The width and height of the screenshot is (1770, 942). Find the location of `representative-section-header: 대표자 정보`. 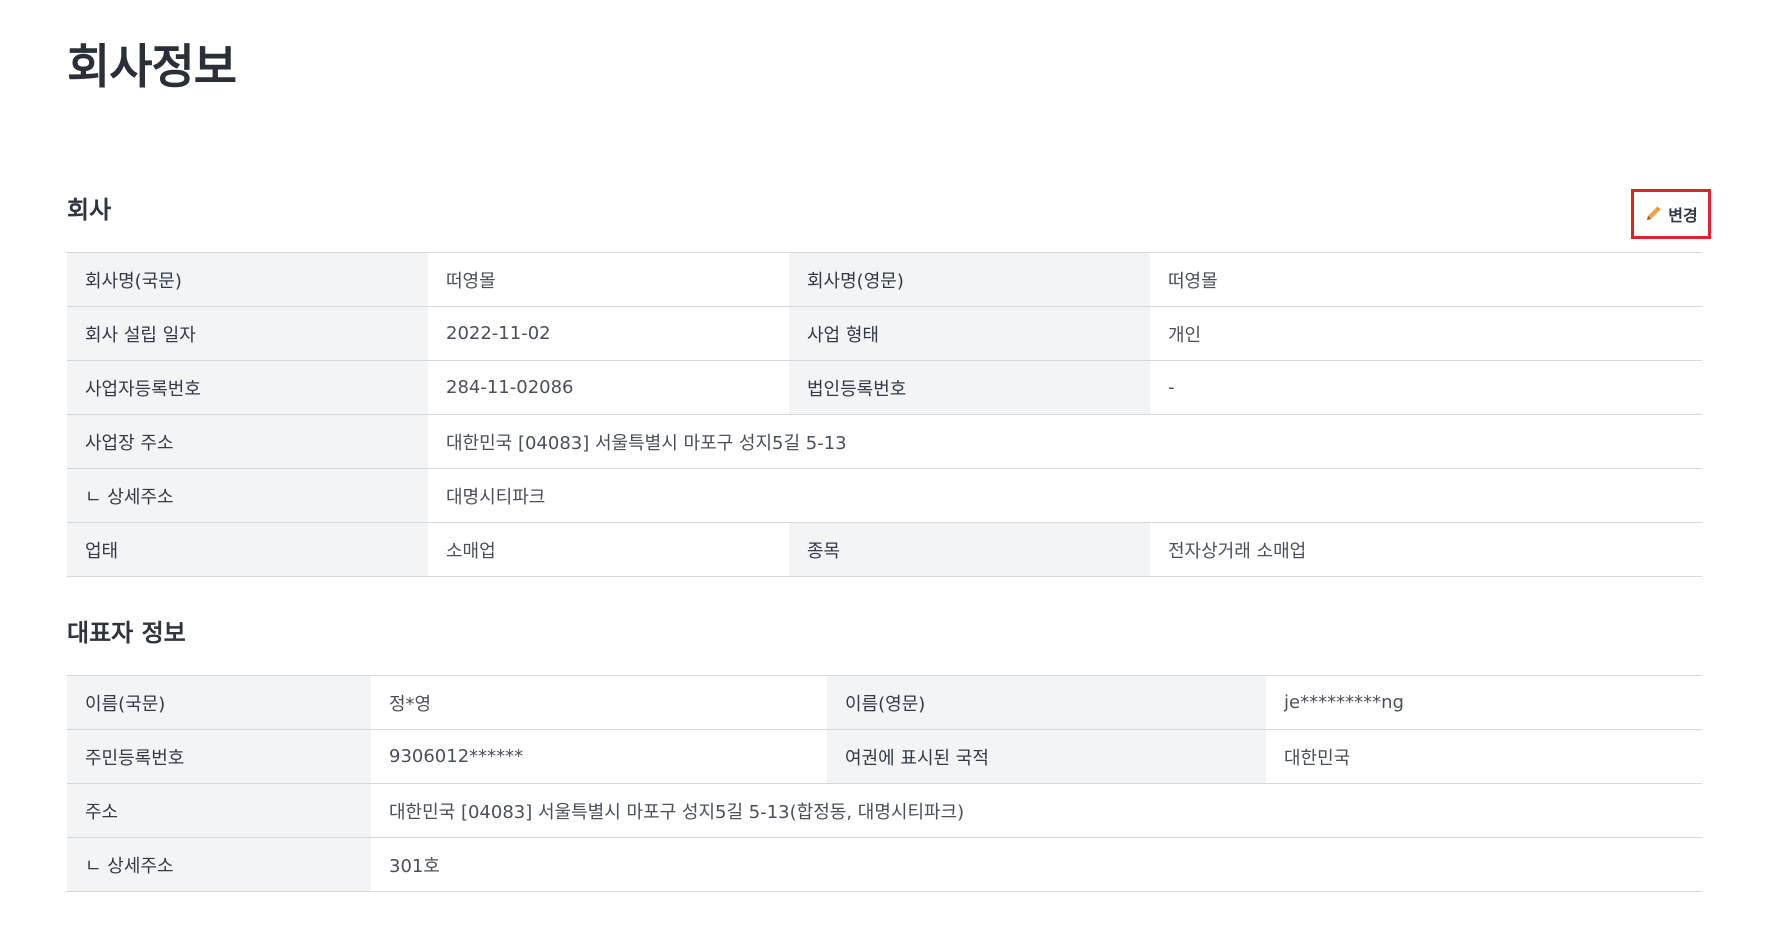

representative-section-header: 대표자 정보 is located at coordinates (884, 644).